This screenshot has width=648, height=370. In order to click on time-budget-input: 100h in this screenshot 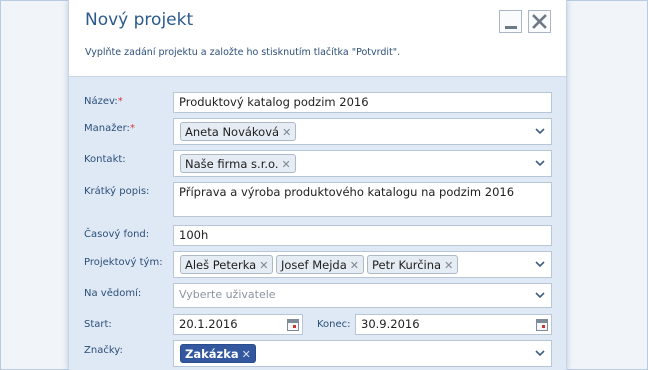, I will do `click(362, 235)`.